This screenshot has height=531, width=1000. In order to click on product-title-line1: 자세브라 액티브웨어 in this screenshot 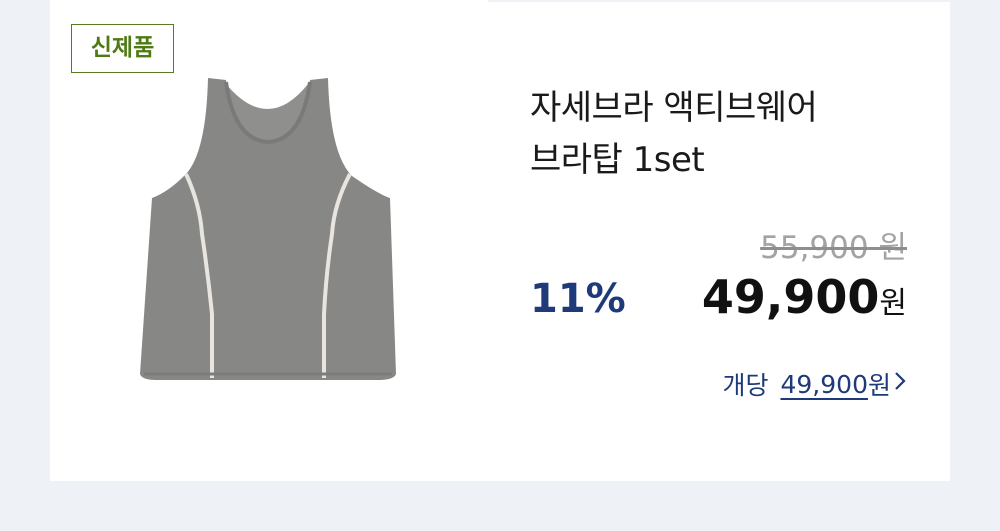, I will do `click(674, 108)`.